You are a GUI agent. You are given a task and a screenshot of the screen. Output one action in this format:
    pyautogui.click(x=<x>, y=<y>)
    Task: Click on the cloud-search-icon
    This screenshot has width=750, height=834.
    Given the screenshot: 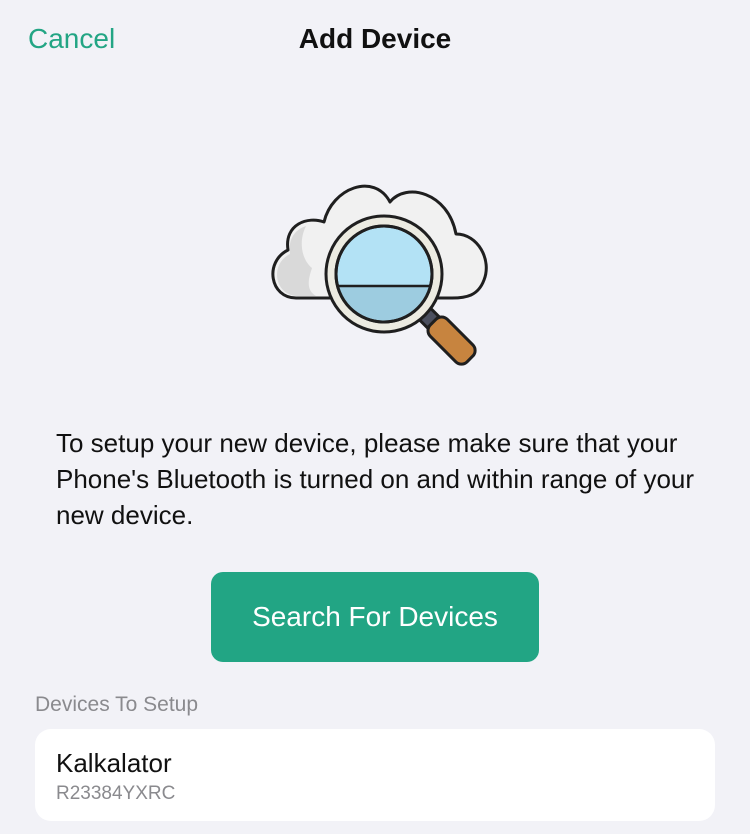 What is the action you would take?
    pyautogui.click(x=376, y=270)
    